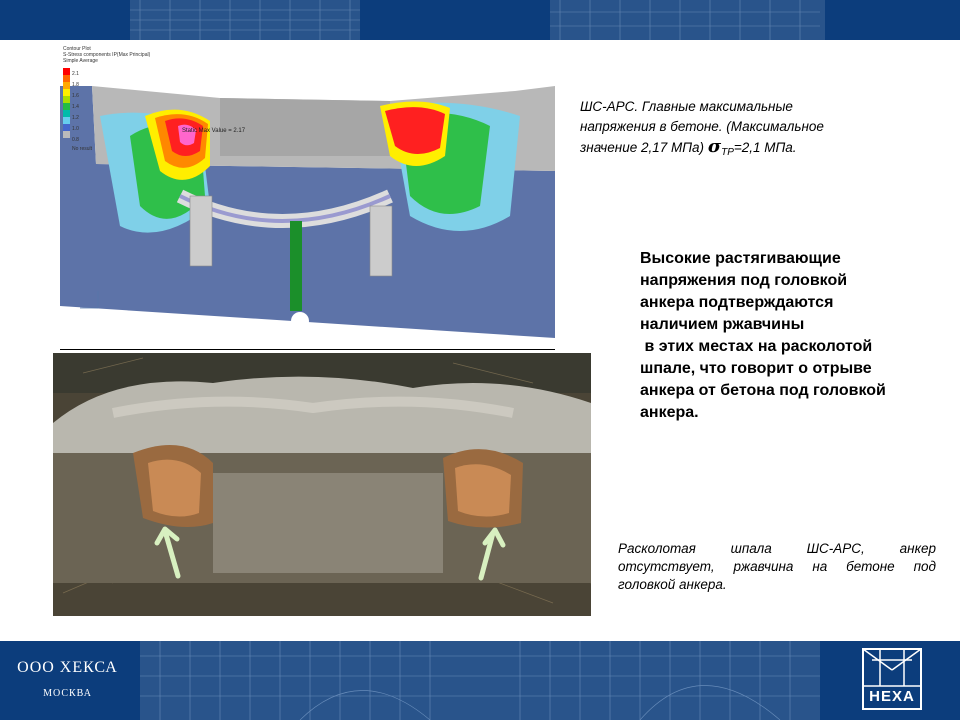 The image size is (960, 720). I want to click on logo-text: HEXA, so click(892, 696).